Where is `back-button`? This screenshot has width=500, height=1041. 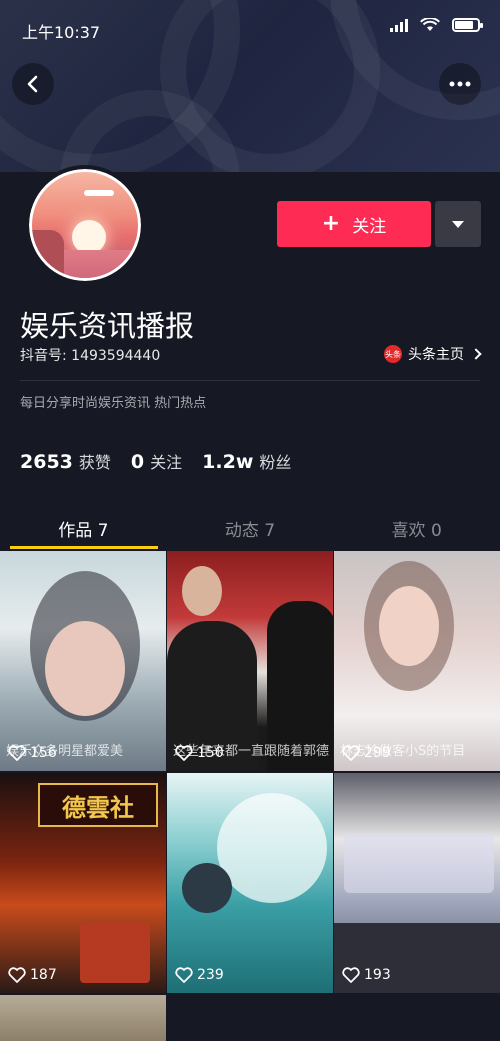
back-button is located at coordinates (33, 84).